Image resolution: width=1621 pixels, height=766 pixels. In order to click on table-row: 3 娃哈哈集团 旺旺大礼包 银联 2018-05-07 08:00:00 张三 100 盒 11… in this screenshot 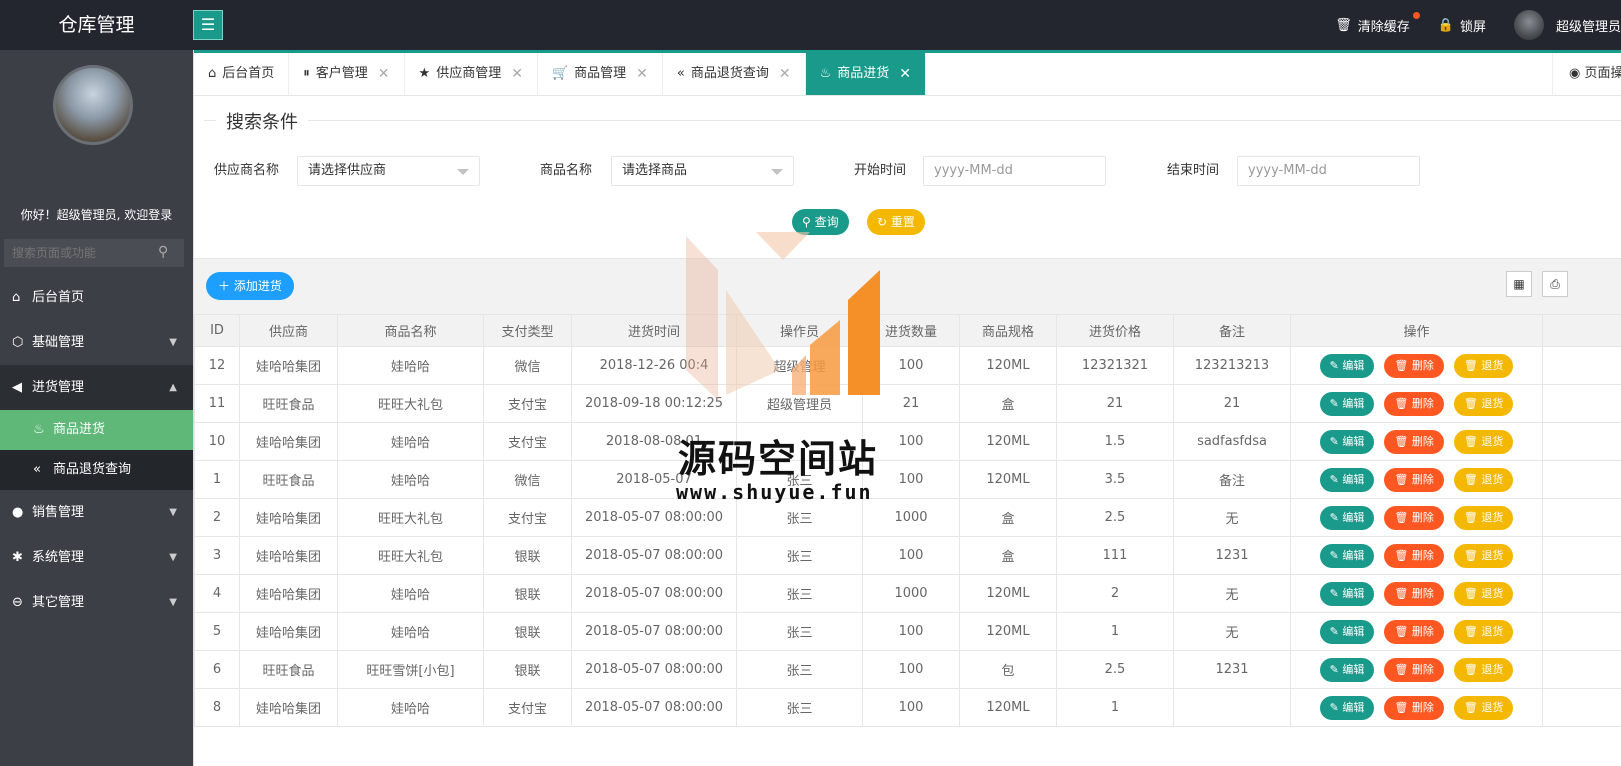, I will do `click(907, 555)`.